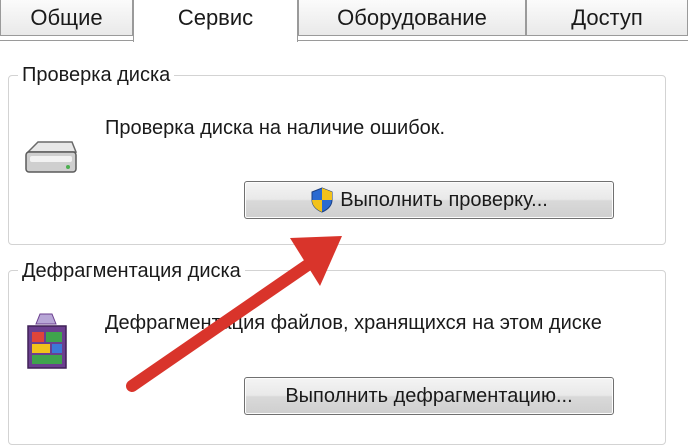 The height and width of the screenshot is (445, 688). I want to click on drive-icon, so click(51, 157).